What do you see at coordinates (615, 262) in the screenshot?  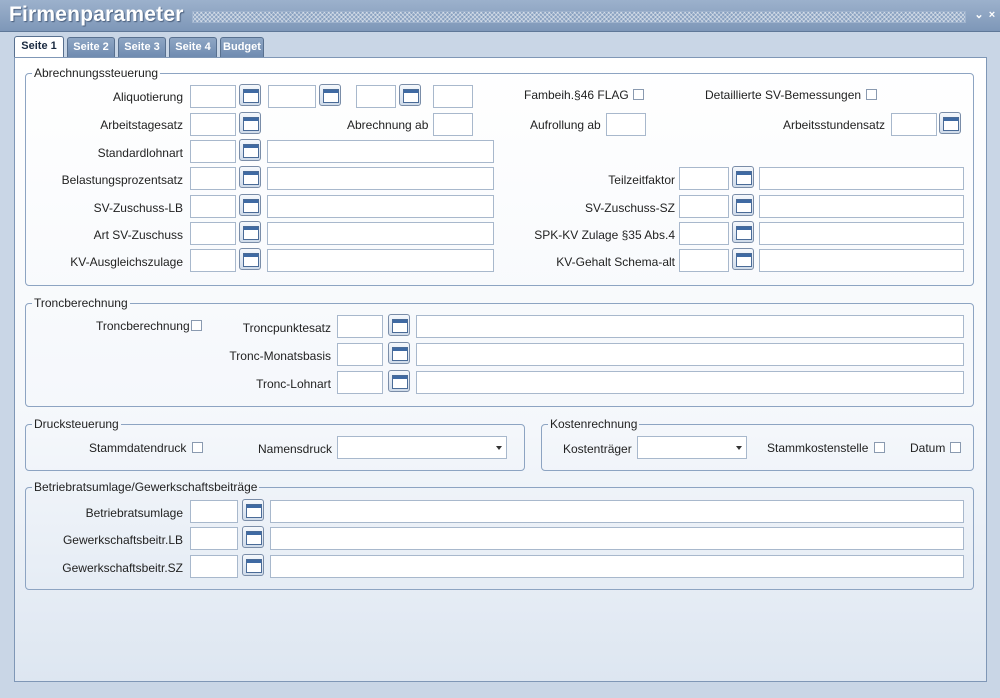 I see `kv-gehalt-label: KV-Gehalt Schema-alt` at bounding box center [615, 262].